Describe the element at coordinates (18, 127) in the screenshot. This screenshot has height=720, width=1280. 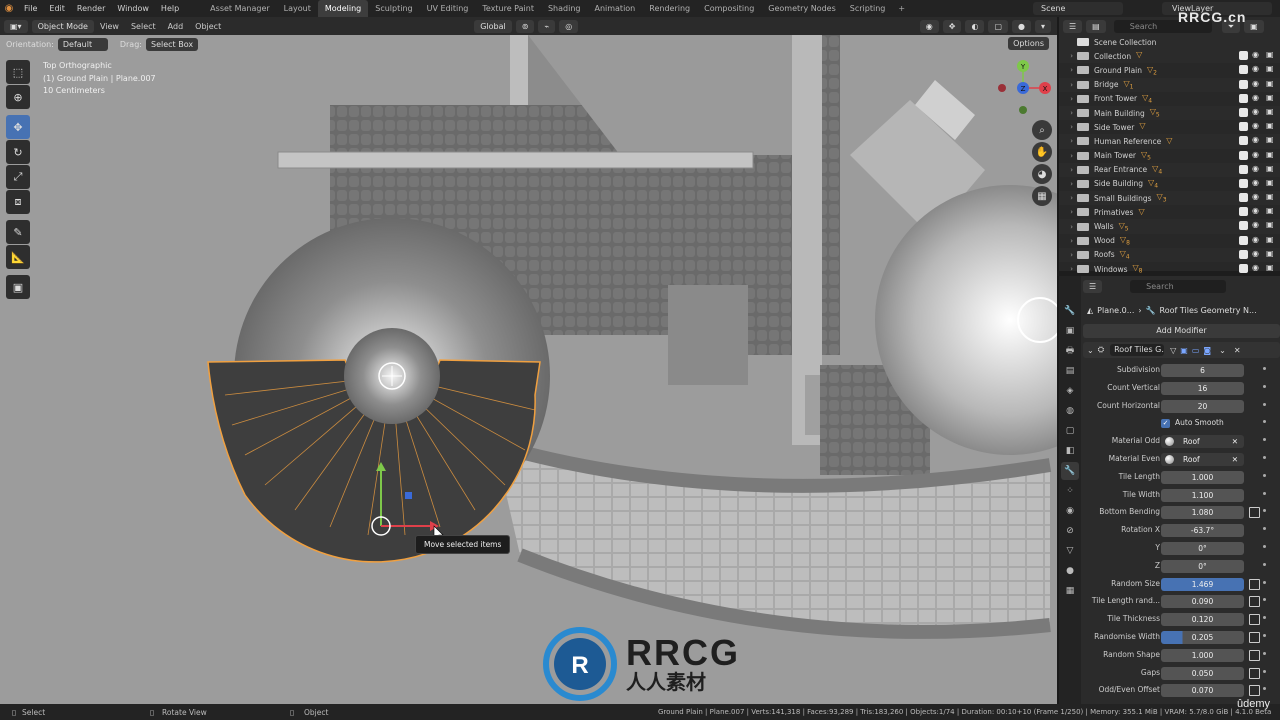
I see `move-tool-icon: ✥` at that location.